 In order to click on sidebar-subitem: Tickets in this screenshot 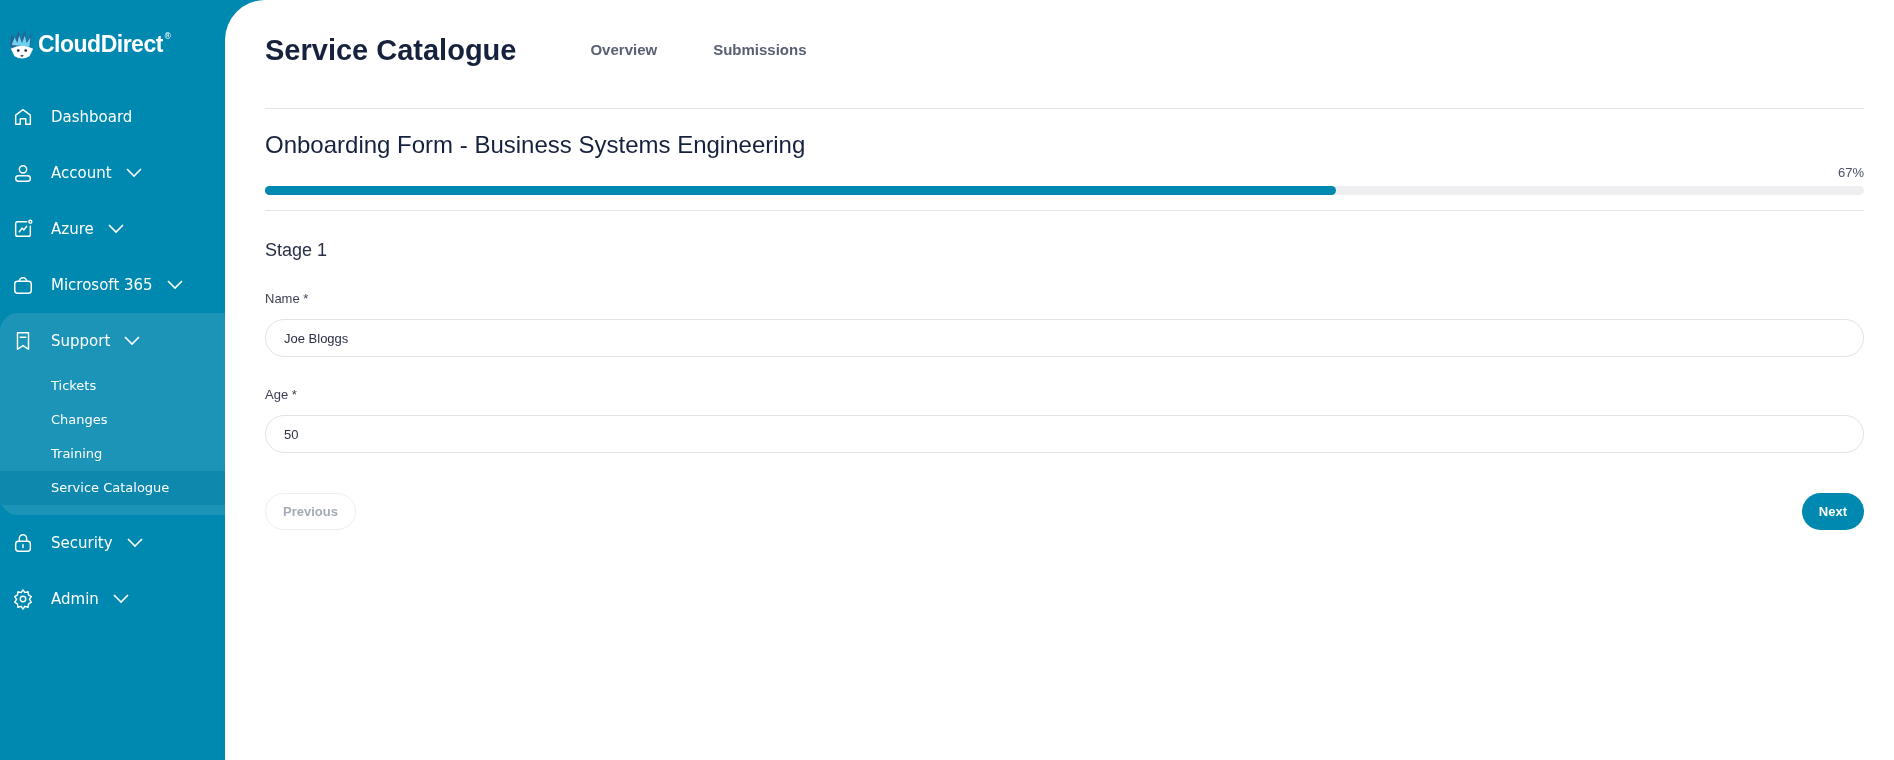, I will do `click(112, 386)`.